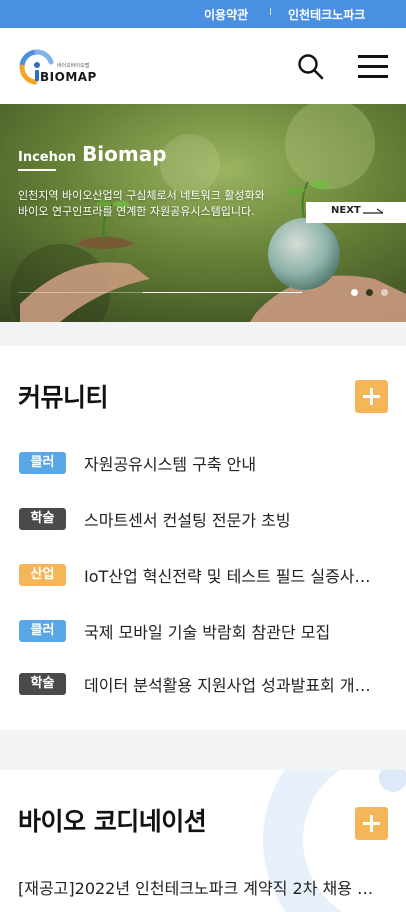  I want to click on post-title: 스마트센서 컨설팅 전문가 초빙, so click(234, 519).